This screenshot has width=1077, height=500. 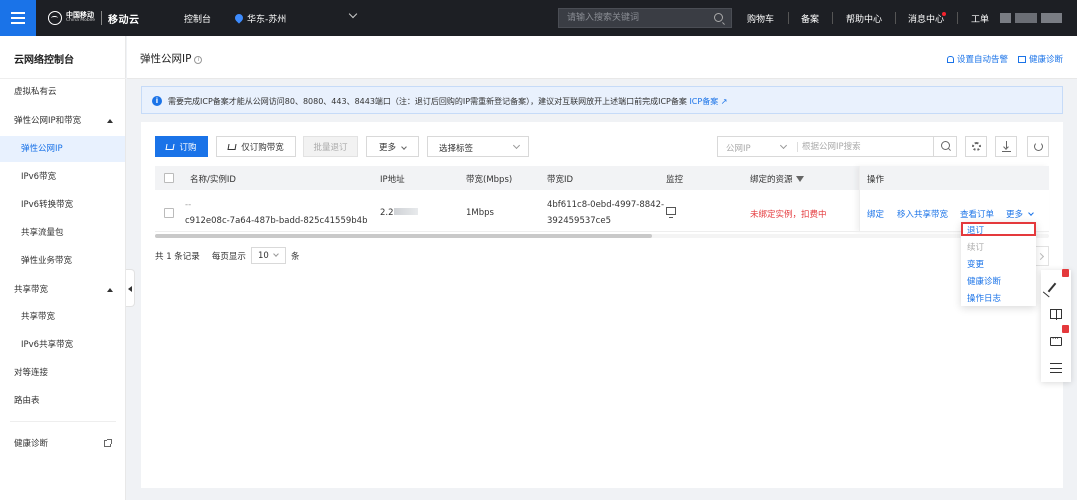 What do you see at coordinates (738, 148) in the screenshot?
I see `search-type-select: 公网IP` at bounding box center [738, 148].